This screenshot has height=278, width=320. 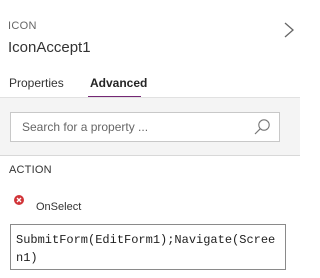 I want to click on tab-bar: Properties Advanced, so click(x=150, y=83).